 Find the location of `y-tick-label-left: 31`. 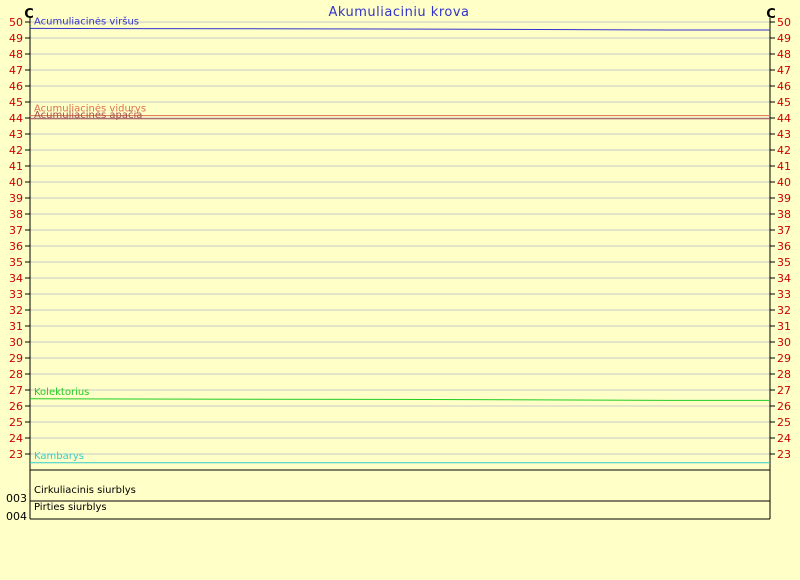

y-tick-label-left: 31 is located at coordinates (16, 326).